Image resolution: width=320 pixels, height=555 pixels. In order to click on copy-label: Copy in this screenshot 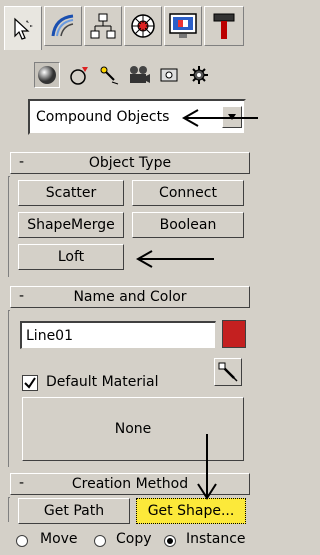, I will do `click(134, 539)`.